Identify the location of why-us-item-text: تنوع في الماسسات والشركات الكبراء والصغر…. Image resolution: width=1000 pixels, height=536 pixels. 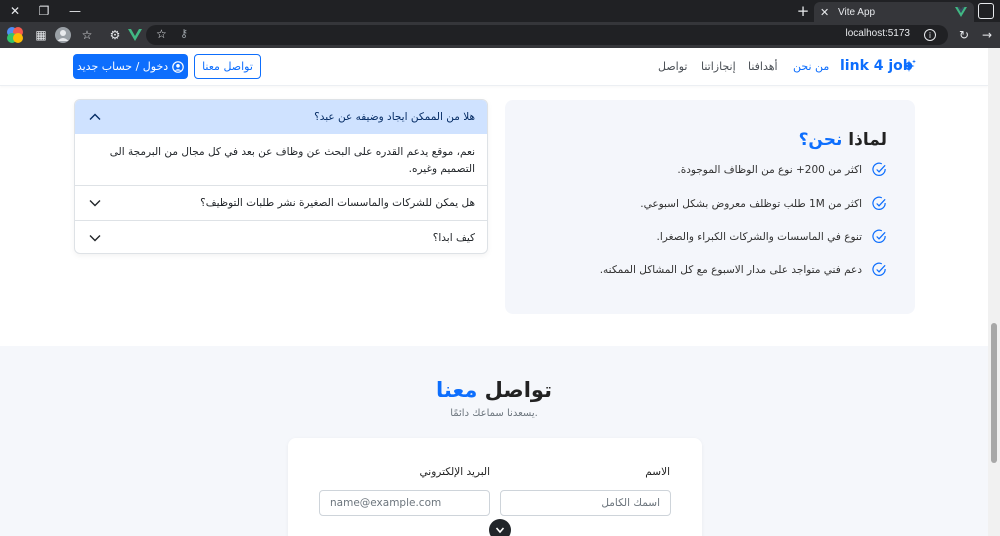
(759, 236).